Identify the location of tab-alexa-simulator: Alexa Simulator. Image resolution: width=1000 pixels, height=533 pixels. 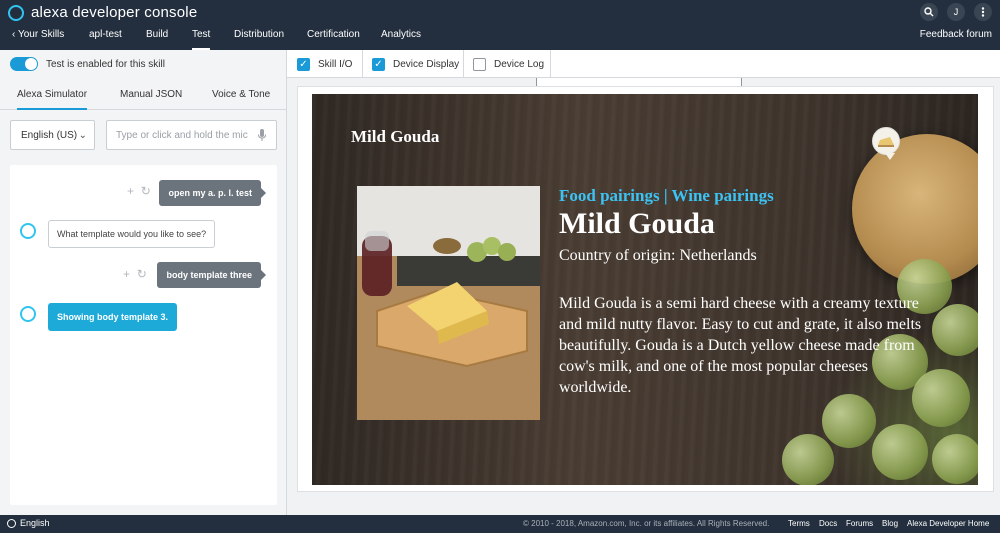
(52, 99).